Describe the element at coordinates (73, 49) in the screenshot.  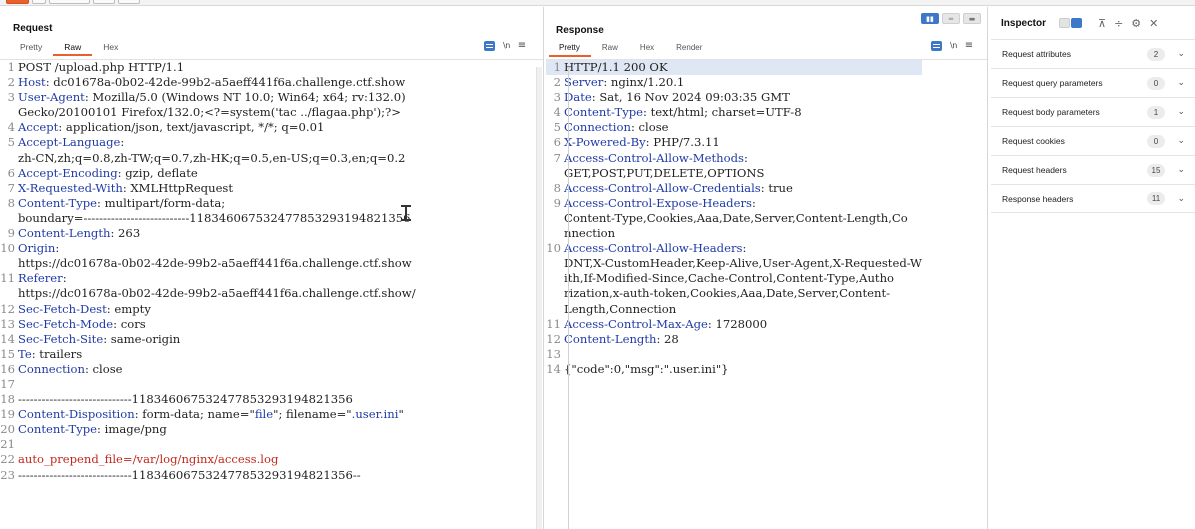
I see `tab-request-raw: Raw` at that location.